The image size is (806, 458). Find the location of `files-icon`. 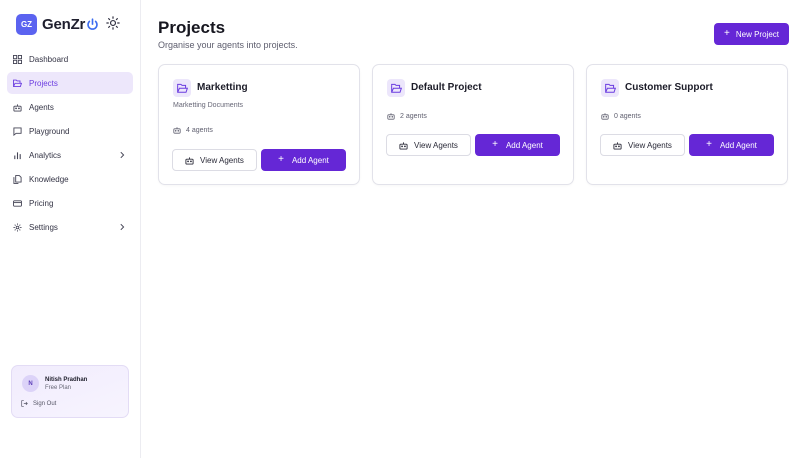

files-icon is located at coordinates (17, 179).